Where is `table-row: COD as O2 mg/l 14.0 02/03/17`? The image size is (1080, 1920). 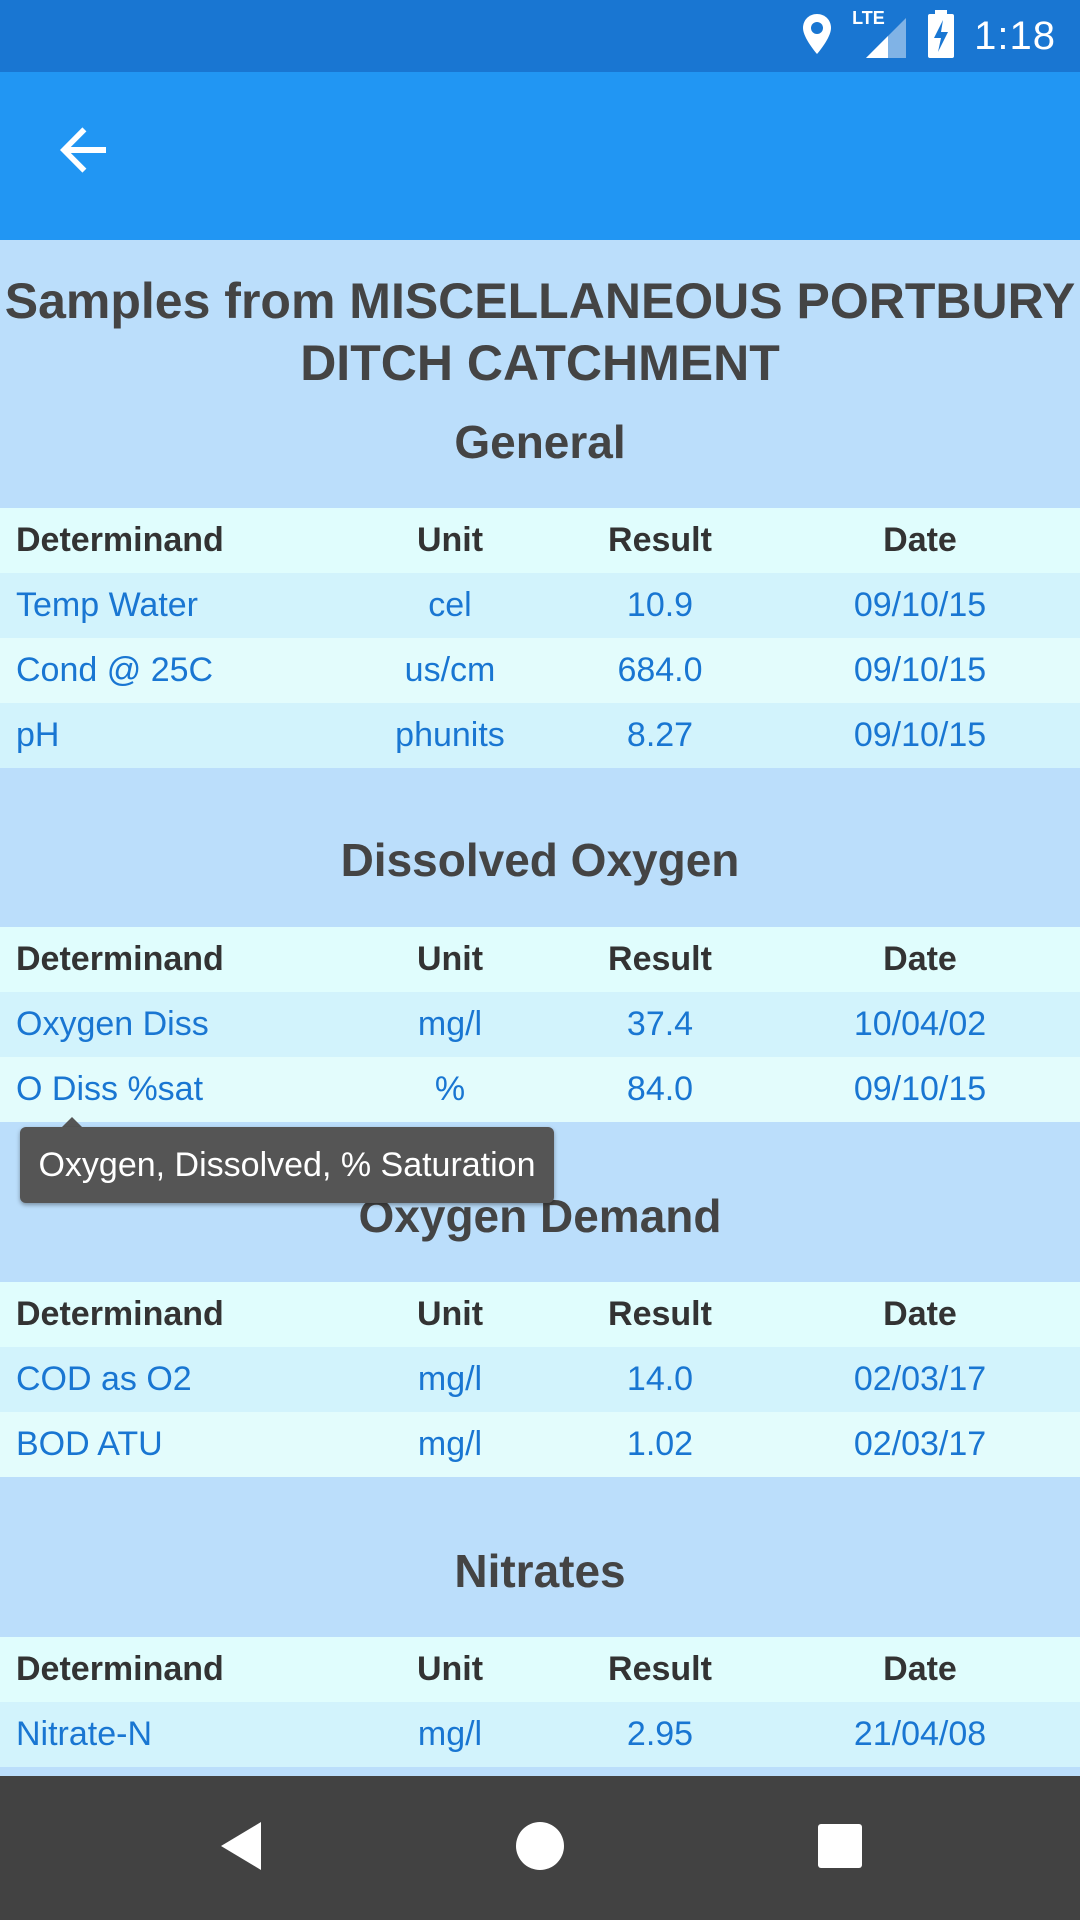 table-row: COD as O2 mg/l 14.0 02/03/17 is located at coordinates (540, 1379).